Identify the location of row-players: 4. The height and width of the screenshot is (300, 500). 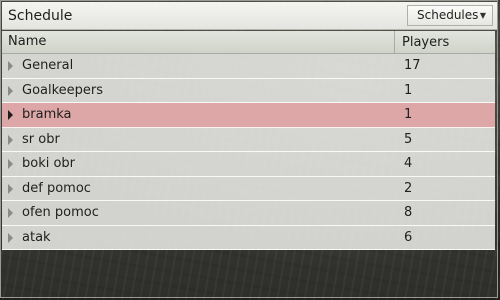
(408, 163).